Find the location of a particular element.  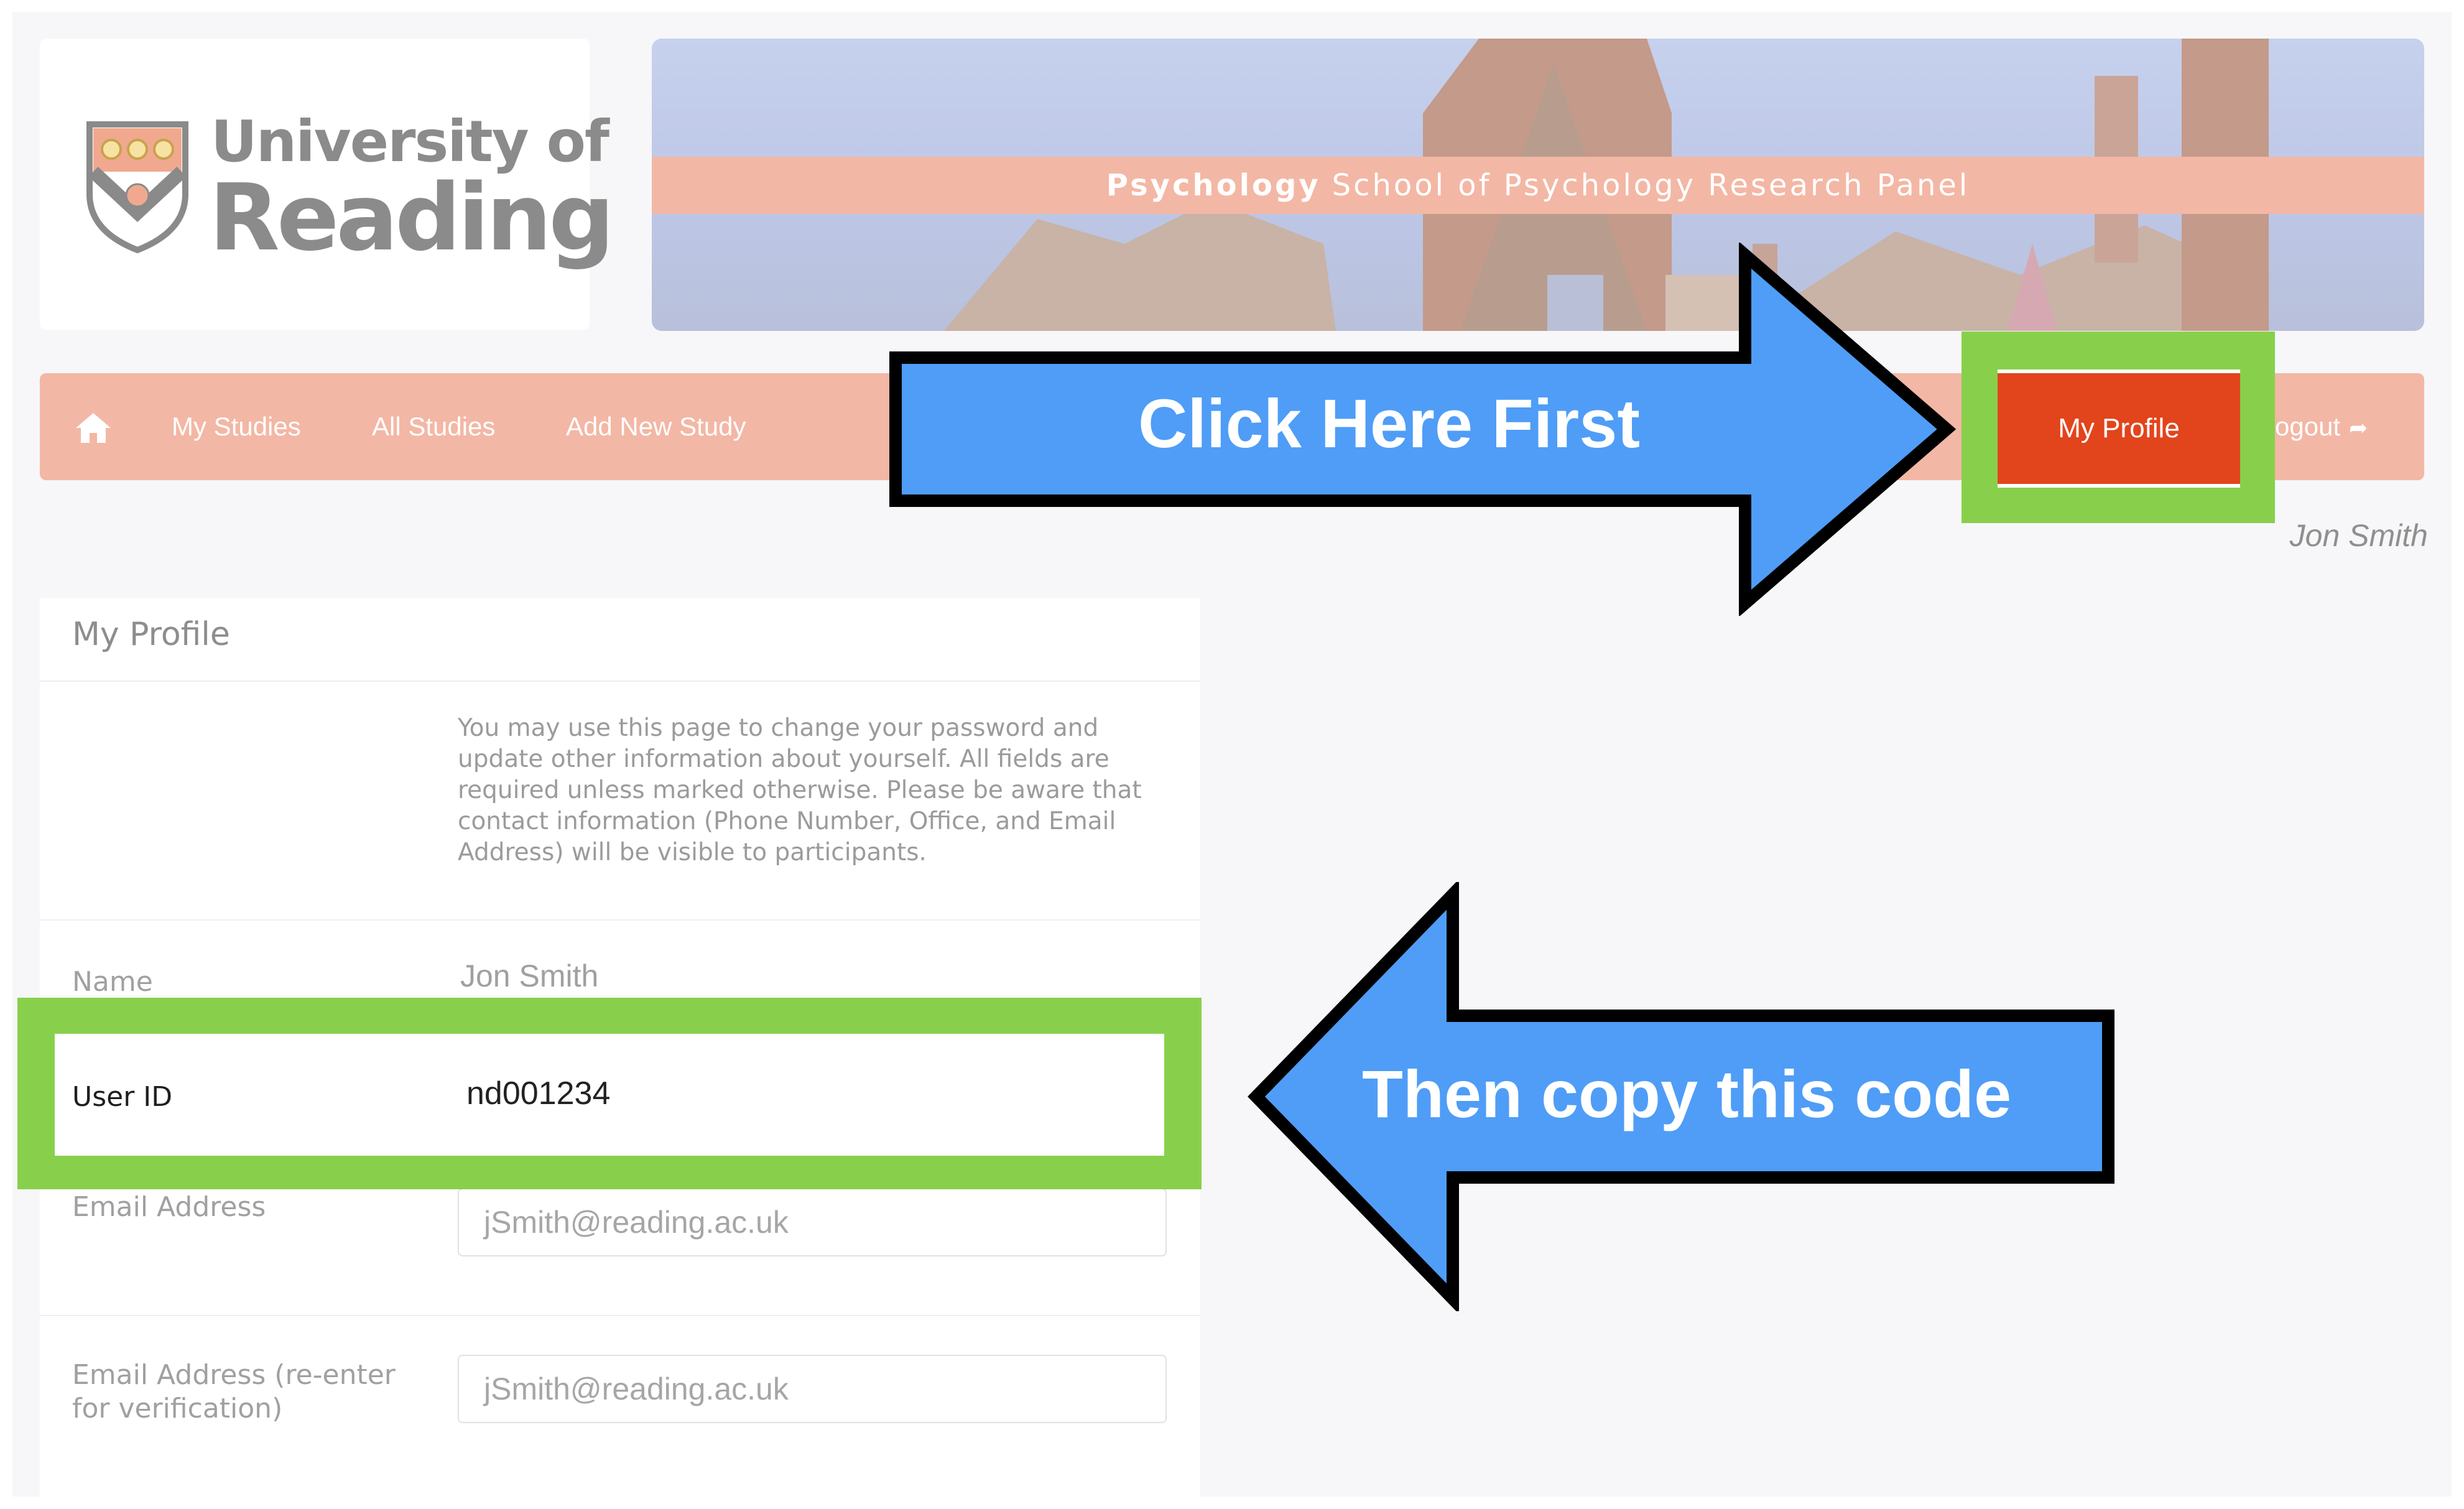

nav-my-profile-button: My Profile is located at coordinates (2119, 428).